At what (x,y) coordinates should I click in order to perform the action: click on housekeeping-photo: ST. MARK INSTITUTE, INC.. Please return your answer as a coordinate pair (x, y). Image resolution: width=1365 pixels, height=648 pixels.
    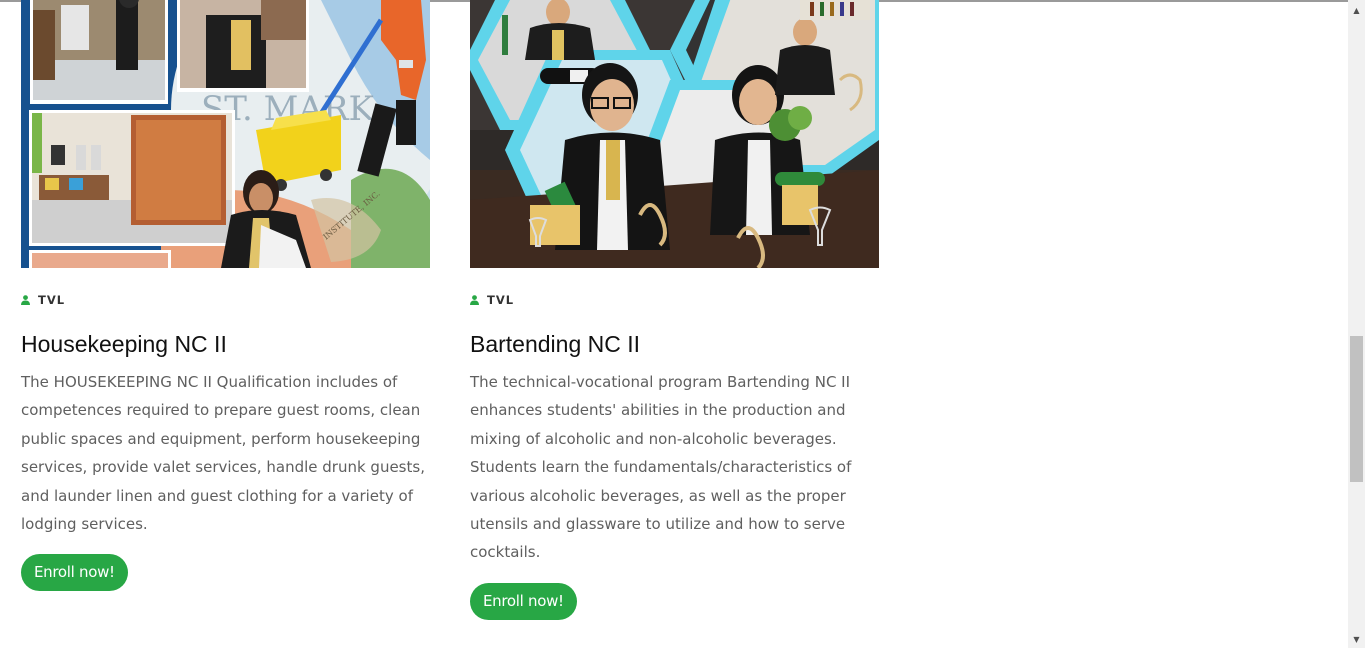
    Looking at the image, I should click on (225, 134).